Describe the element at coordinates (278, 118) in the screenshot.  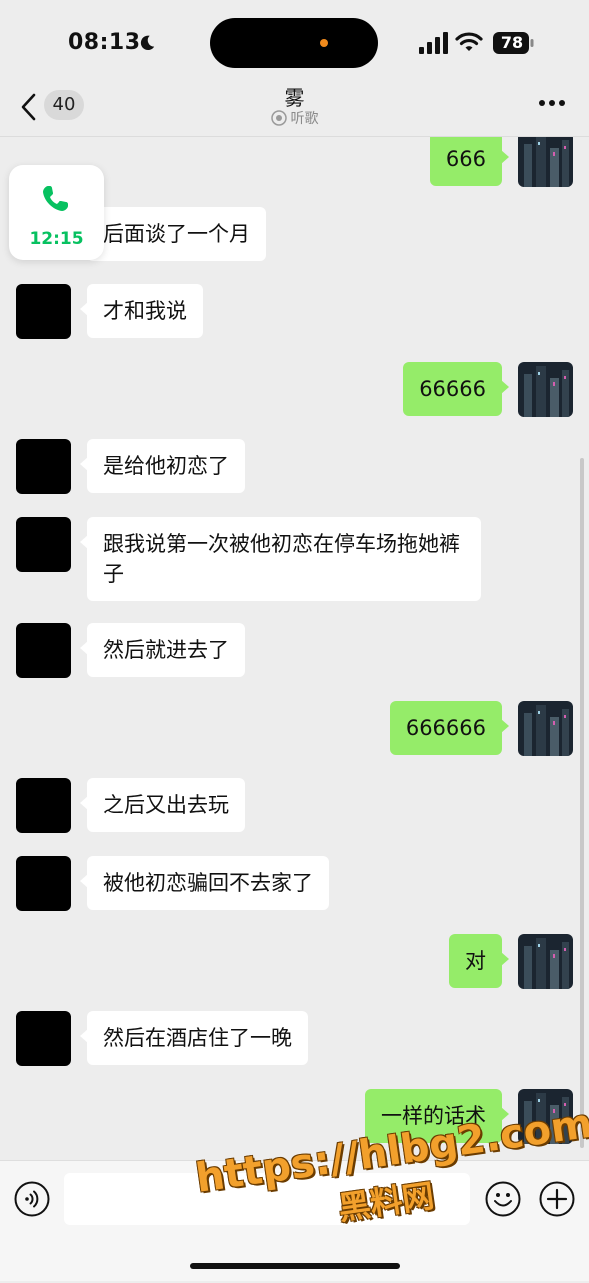
I see `listen-icon` at that location.